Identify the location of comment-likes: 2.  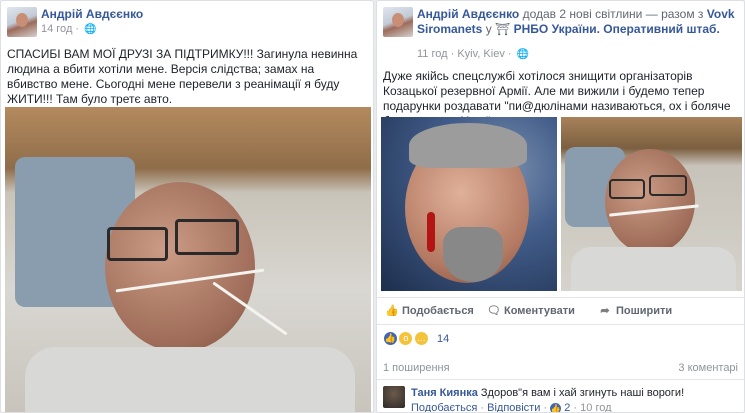
(567, 407).